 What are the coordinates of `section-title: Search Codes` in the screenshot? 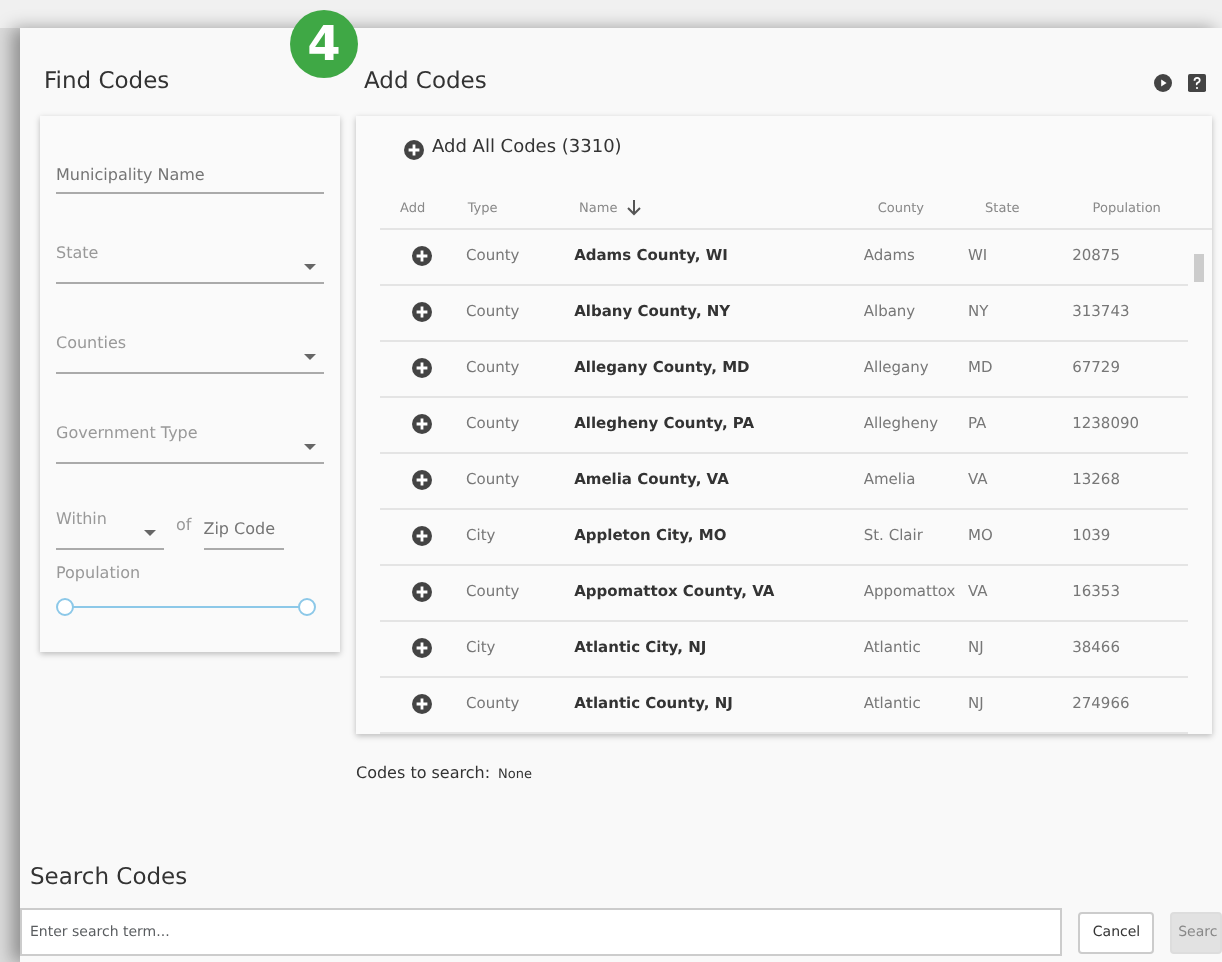 It's located at (109, 877).